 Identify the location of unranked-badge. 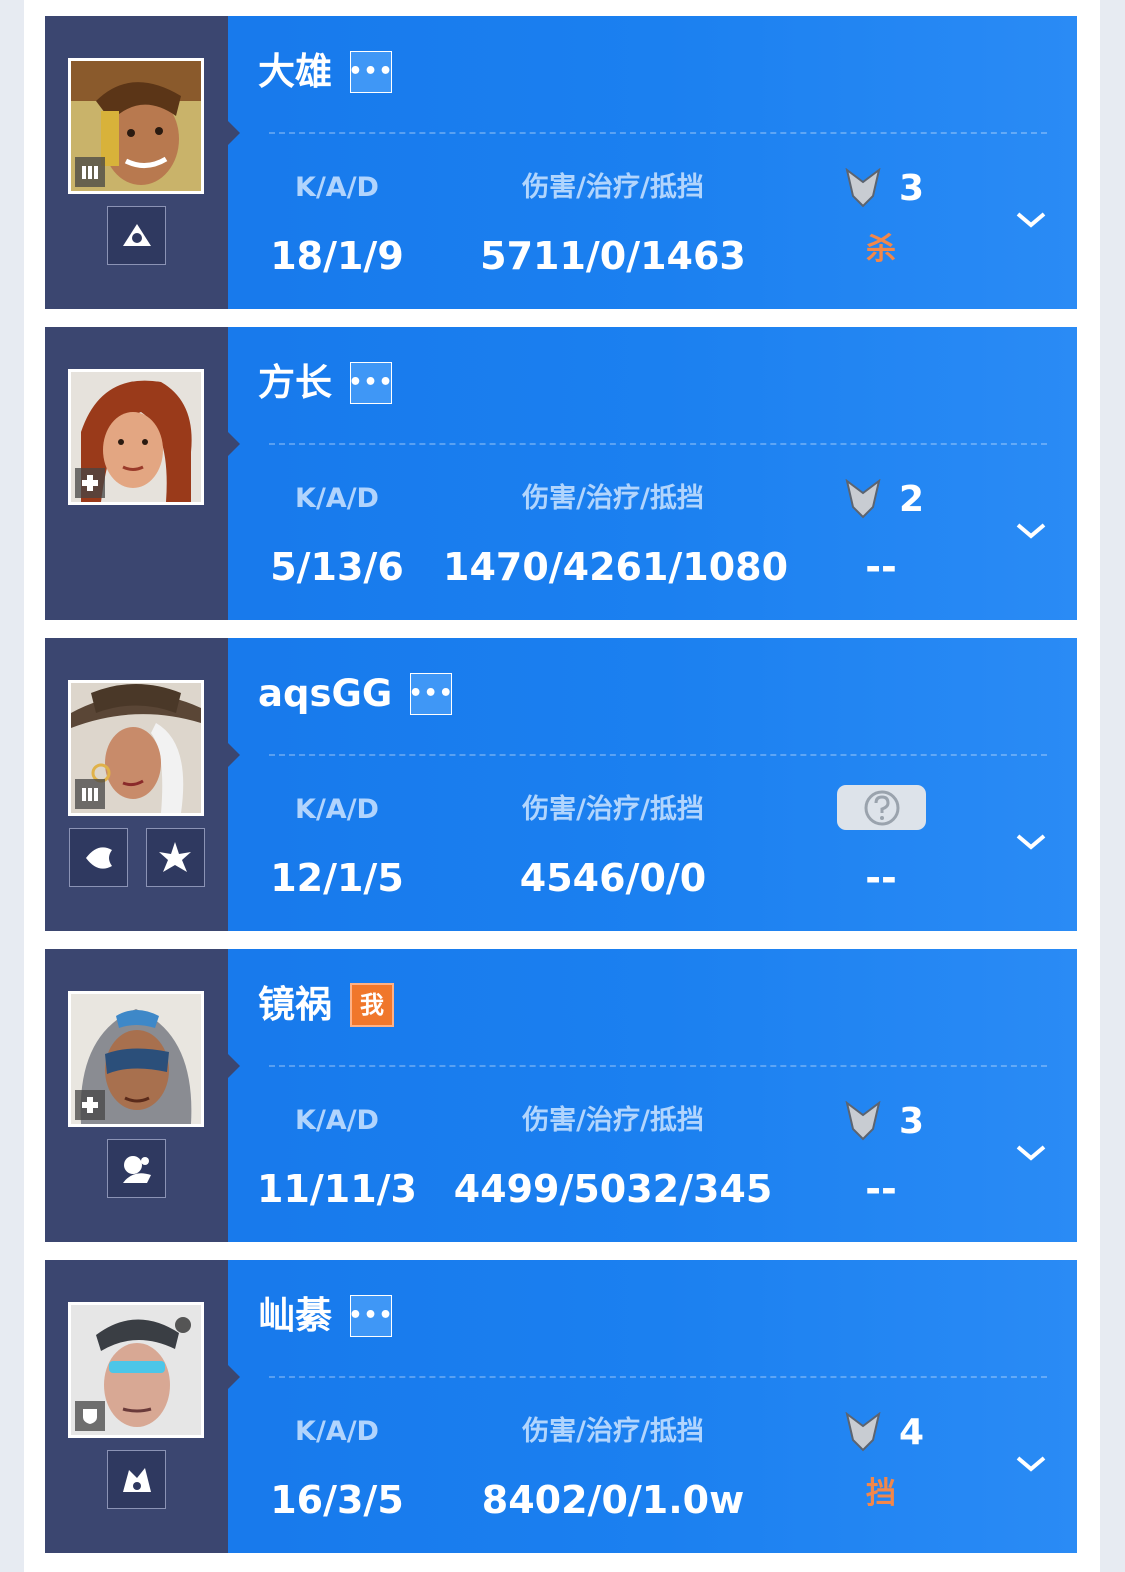
(881, 807).